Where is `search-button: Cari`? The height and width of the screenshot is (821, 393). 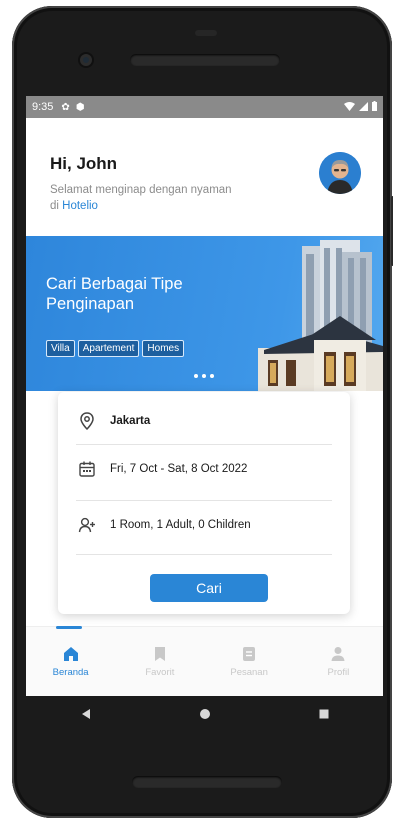 search-button: Cari is located at coordinates (209, 588).